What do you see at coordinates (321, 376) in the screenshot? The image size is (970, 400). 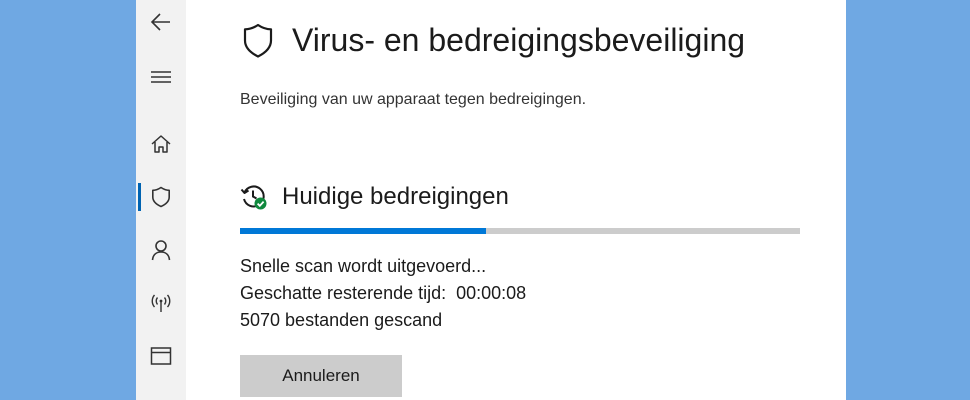 I see `cancel-button: Annuleren` at bounding box center [321, 376].